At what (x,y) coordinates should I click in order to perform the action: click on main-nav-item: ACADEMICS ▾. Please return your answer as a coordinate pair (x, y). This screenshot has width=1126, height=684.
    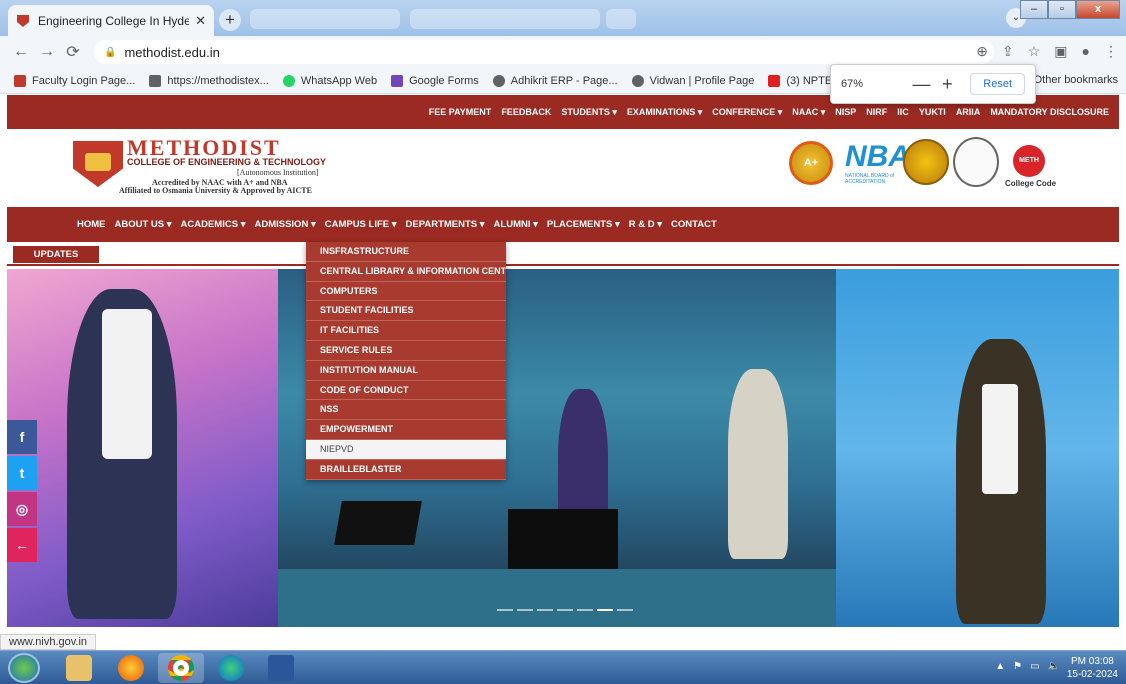
    Looking at the image, I should click on (213, 224).